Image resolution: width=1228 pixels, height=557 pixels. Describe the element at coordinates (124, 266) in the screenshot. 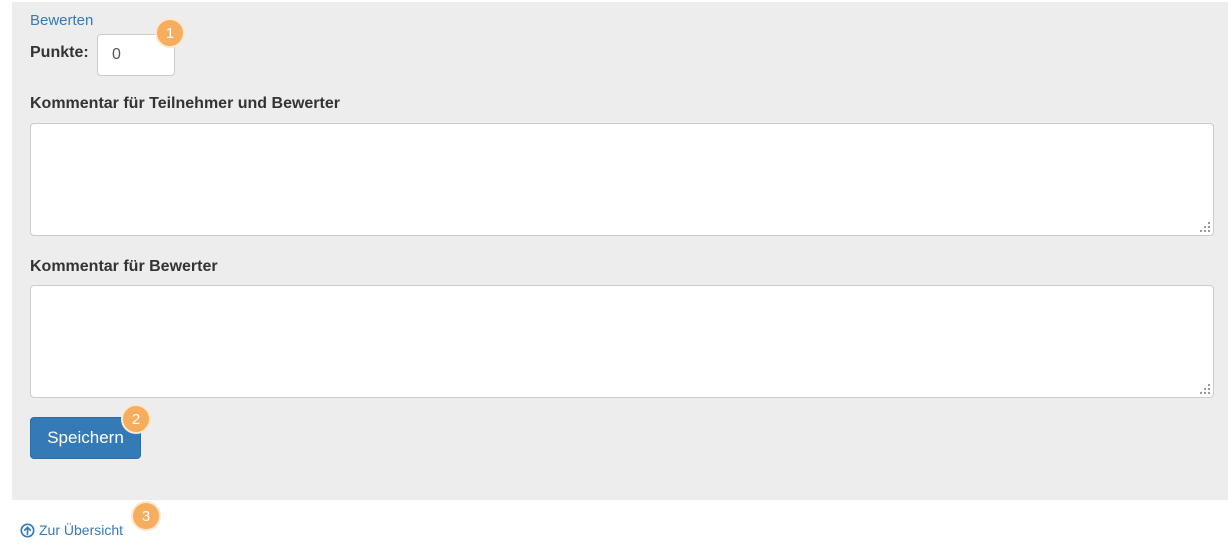

I see `comment-graders-label: Kommentar für Bewerter` at that location.